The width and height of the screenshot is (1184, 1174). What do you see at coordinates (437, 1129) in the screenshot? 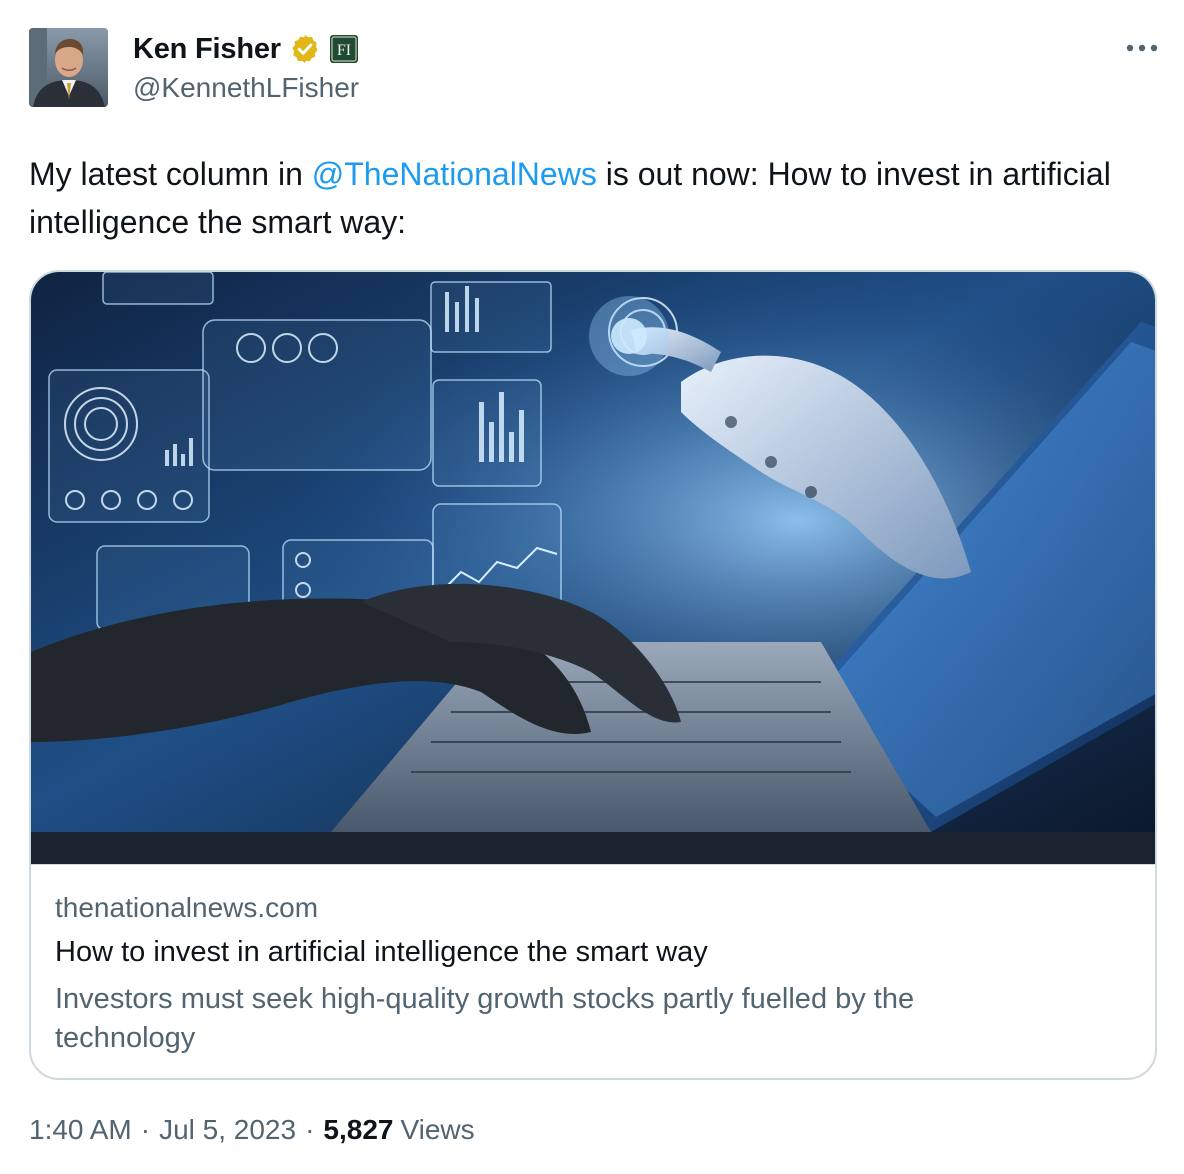
I see `views-label: Views` at bounding box center [437, 1129].